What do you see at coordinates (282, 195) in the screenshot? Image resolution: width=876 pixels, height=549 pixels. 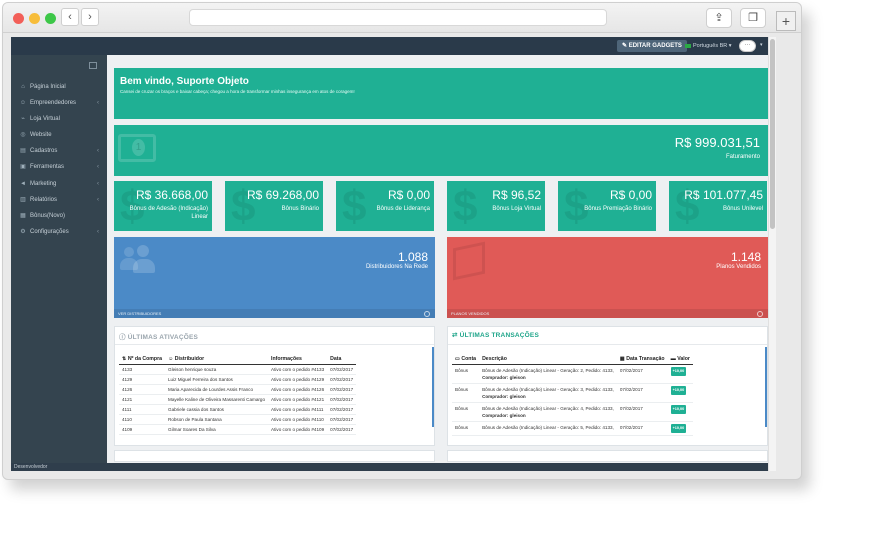 I see `bonus-value: R$ 69.268,00` at bounding box center [282, 195].